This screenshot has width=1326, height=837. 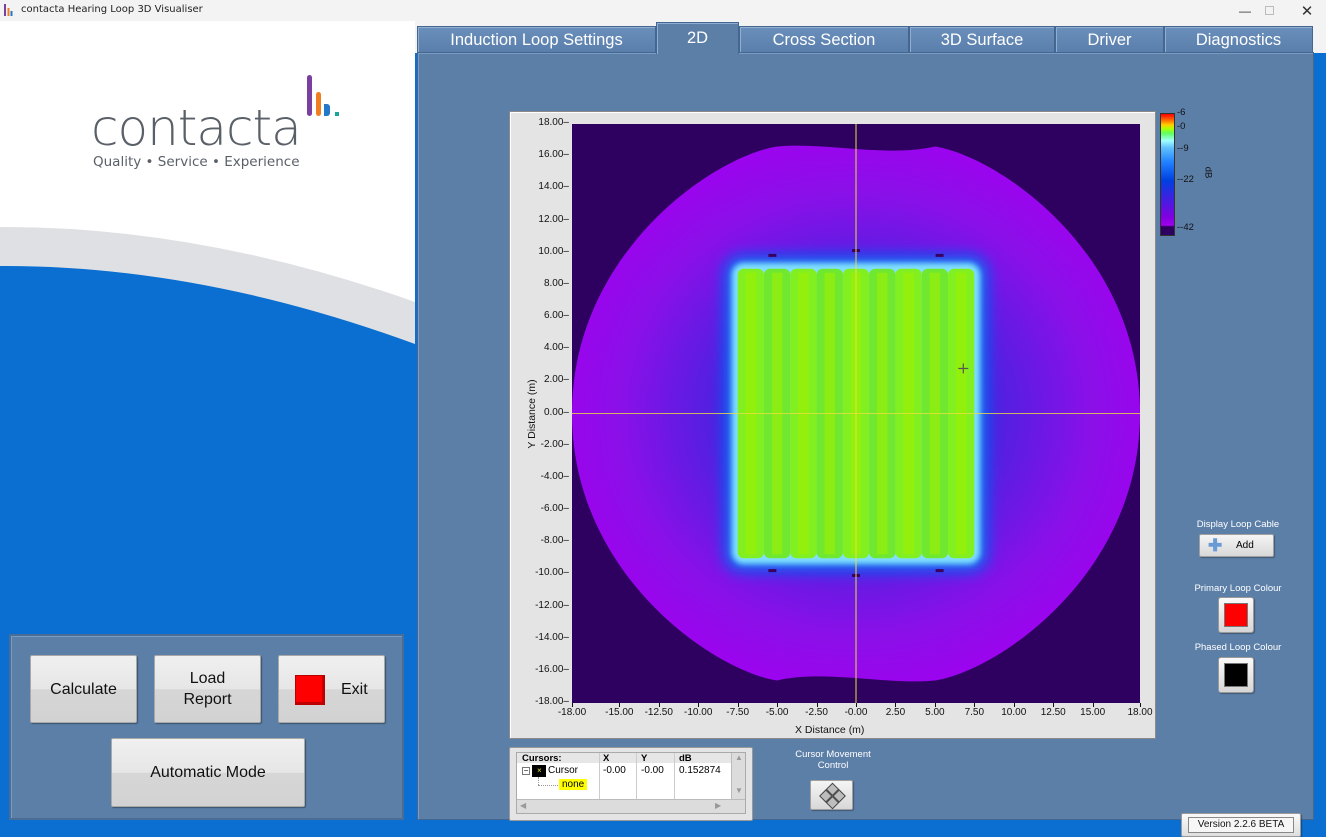 I want to click on maximize-icon, so click(x=1269, y=10).